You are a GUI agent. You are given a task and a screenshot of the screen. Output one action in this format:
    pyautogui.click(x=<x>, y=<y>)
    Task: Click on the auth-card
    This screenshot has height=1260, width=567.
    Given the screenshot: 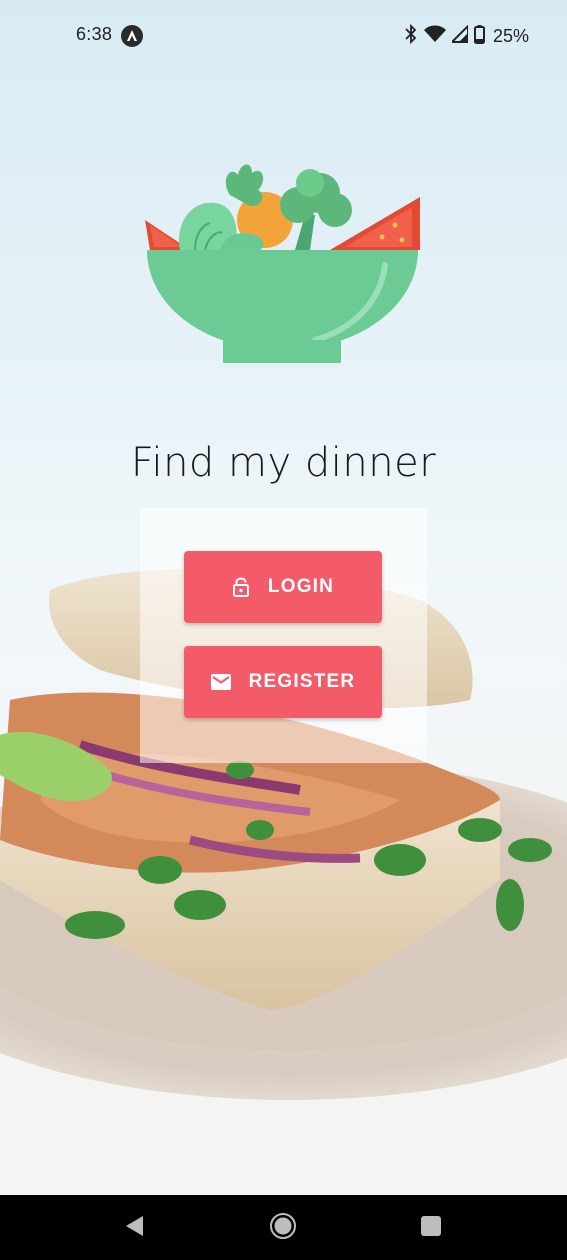 What is the action you would take?
    pyautogui.click(x=283, y=635)
    